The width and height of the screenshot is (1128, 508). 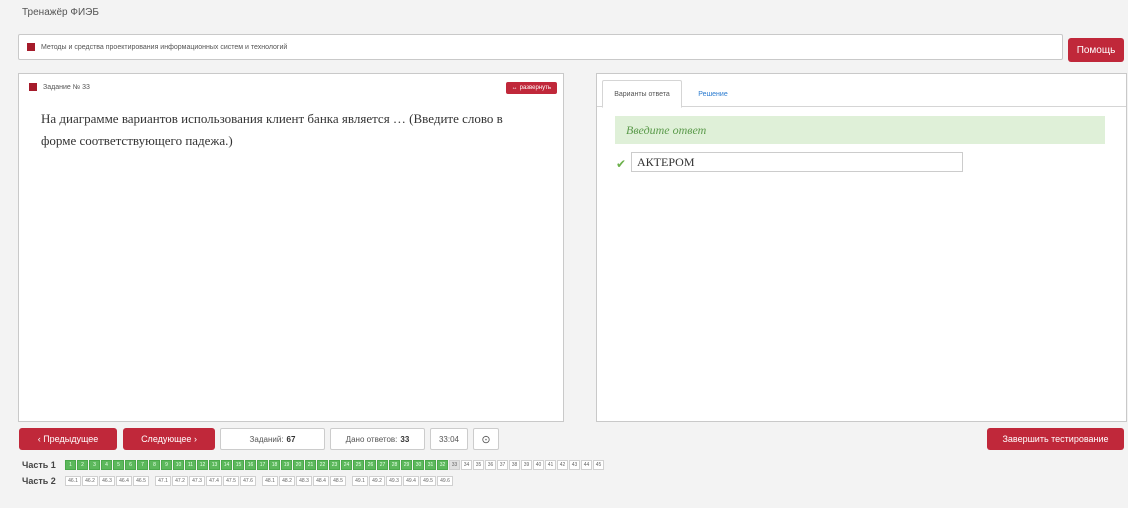 What do you see at coordinates (394, 465) in the screenshot?
I see `question-cell: 28` at bounding box center [394, 465].